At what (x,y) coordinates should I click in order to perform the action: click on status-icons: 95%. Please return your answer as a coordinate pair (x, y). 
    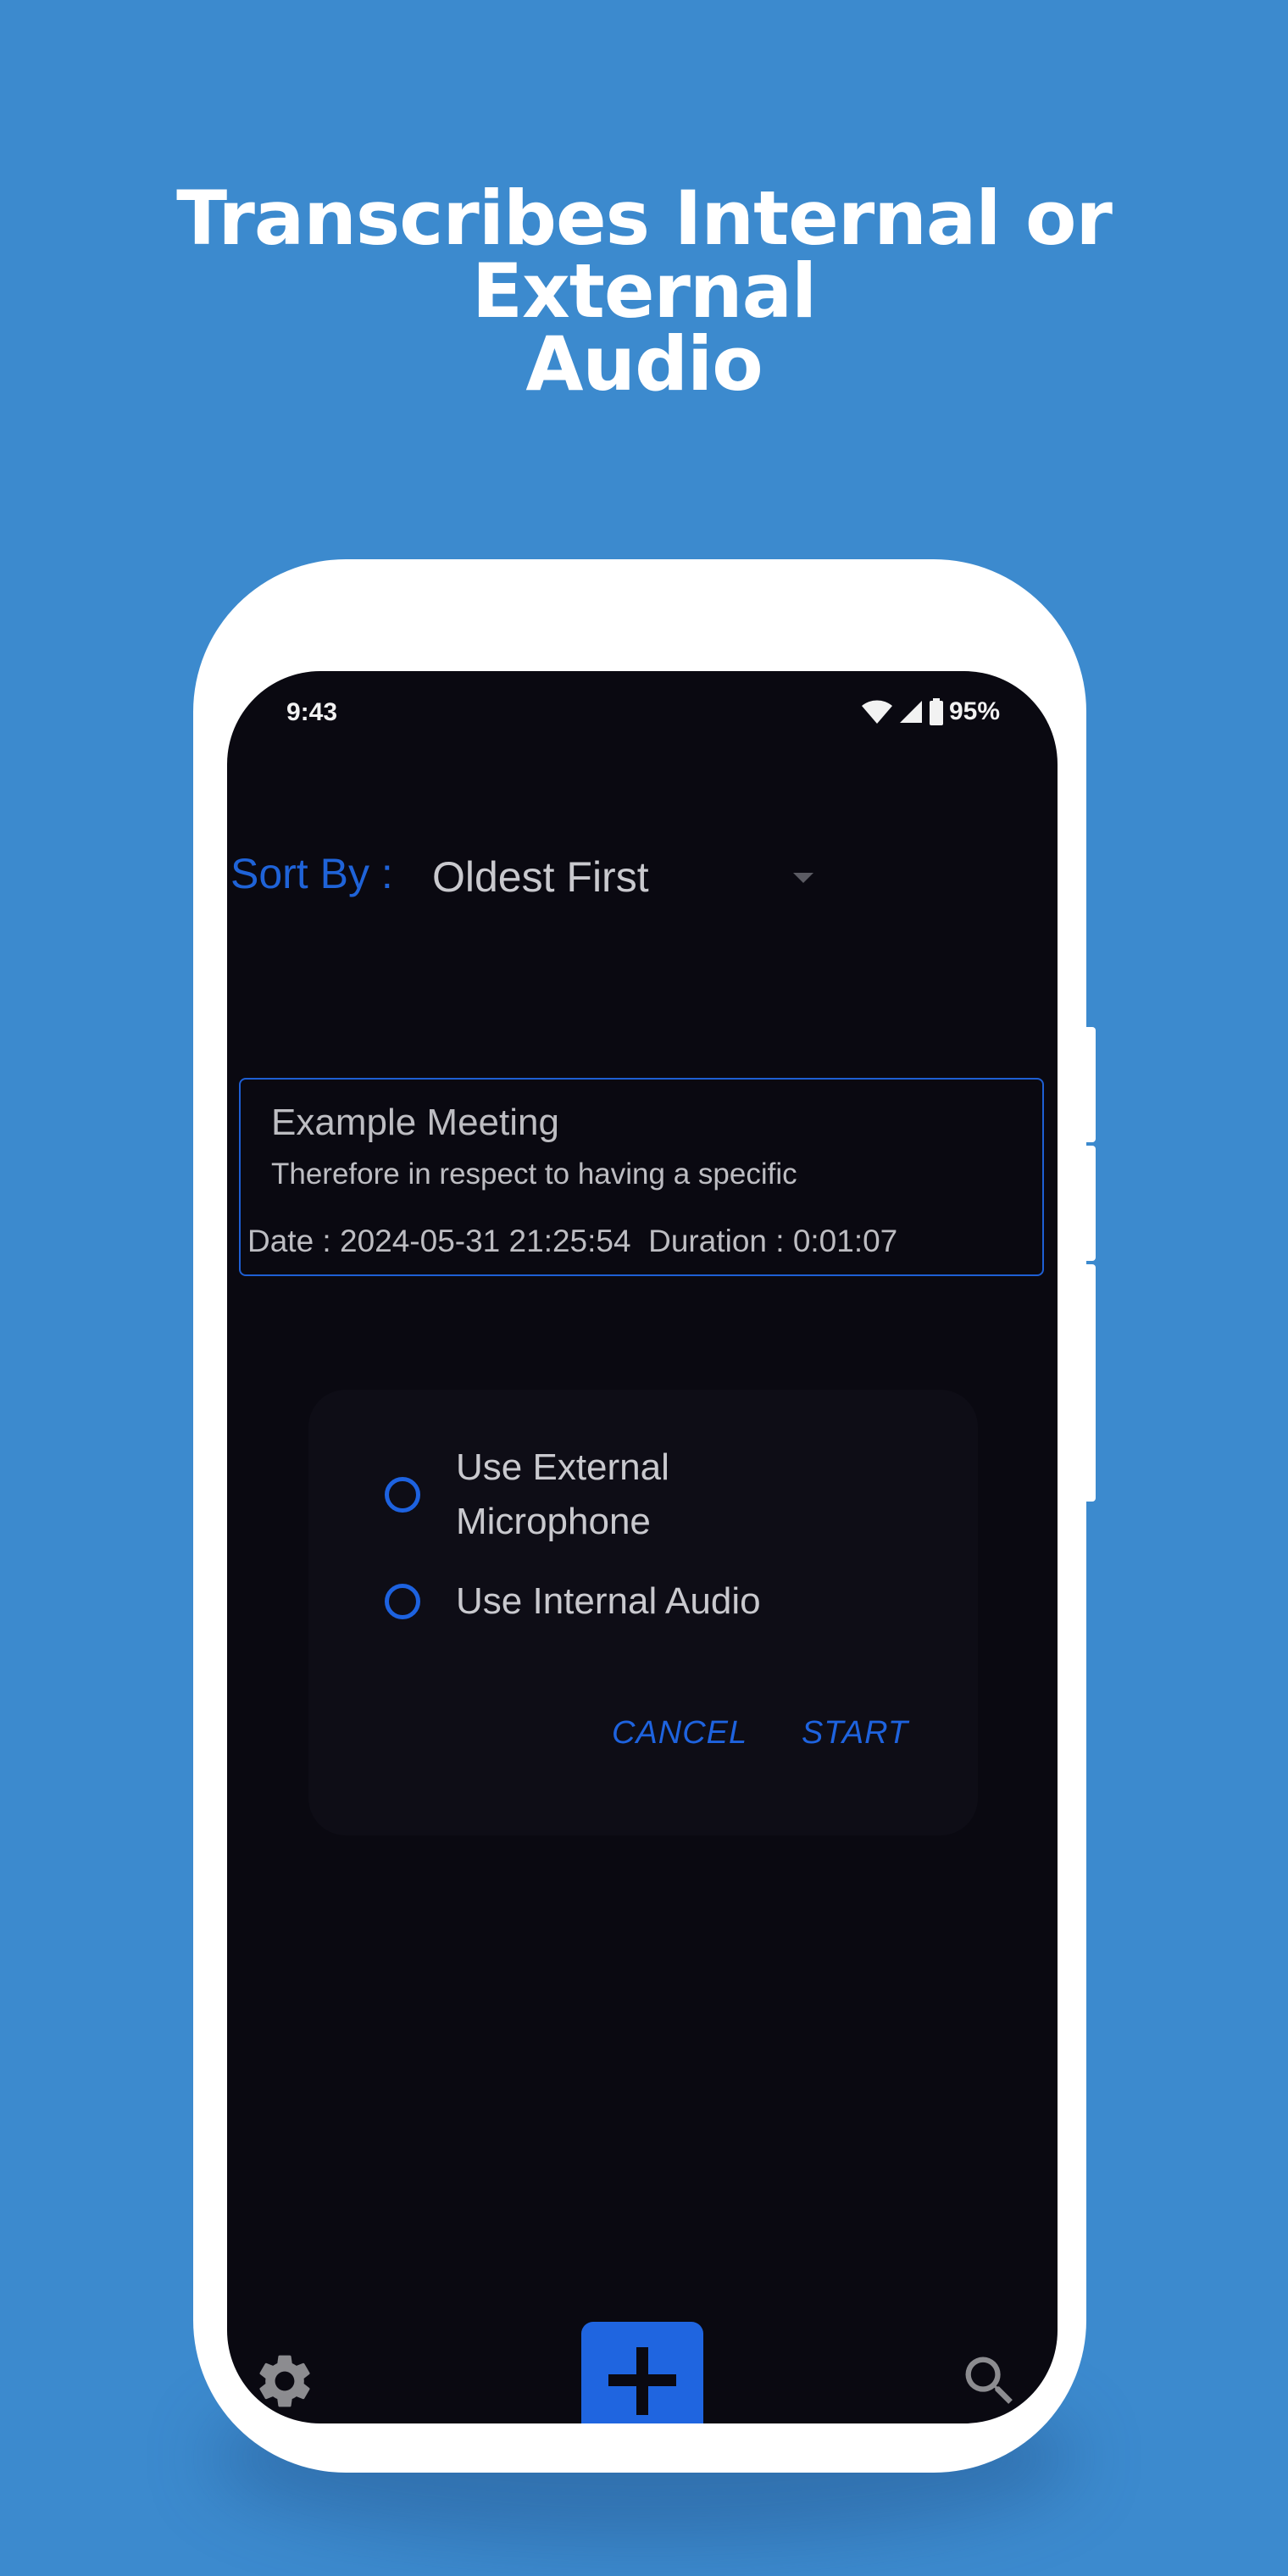
    Looking at the image, I should click on (930, 712).